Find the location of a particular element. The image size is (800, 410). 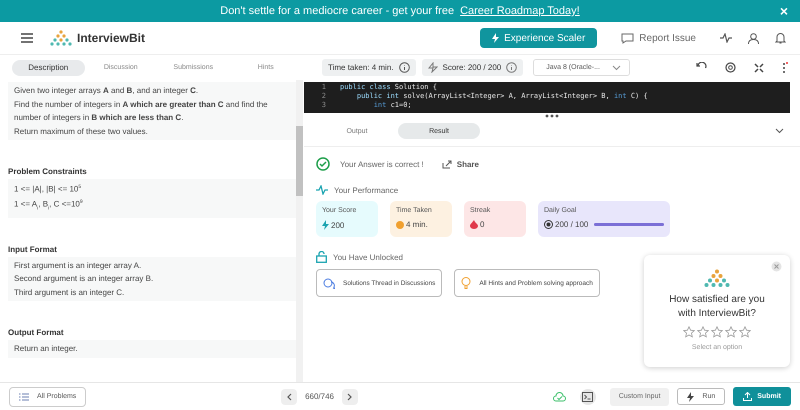

section-title: Problem Constraints is located at coordinates (48, 171).